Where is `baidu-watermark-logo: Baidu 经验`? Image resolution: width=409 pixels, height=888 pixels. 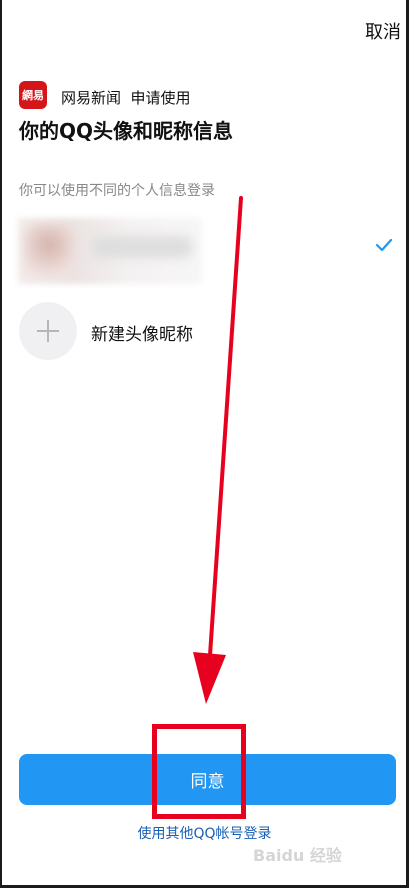 baidu-watermark-logo: Baidu 经验 is located at coordinates (298, 855).